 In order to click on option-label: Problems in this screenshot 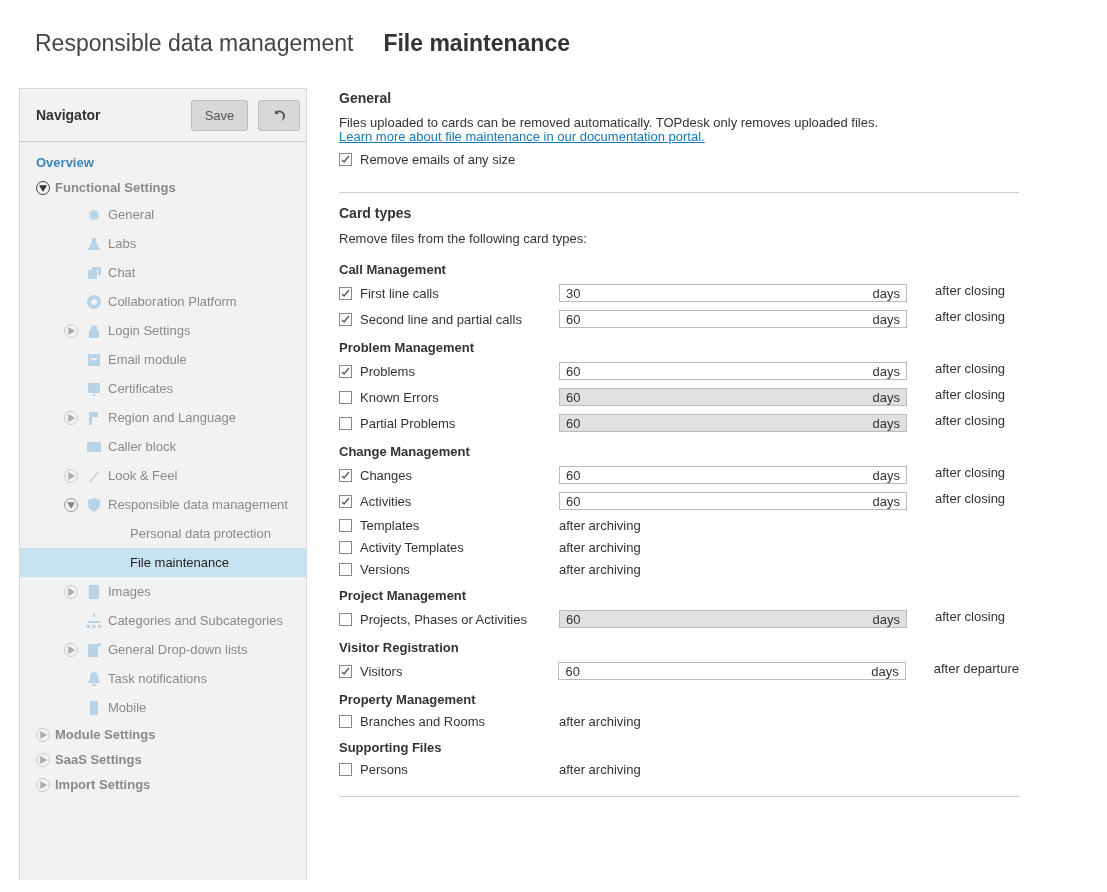, I will do `click(387, 371)`.